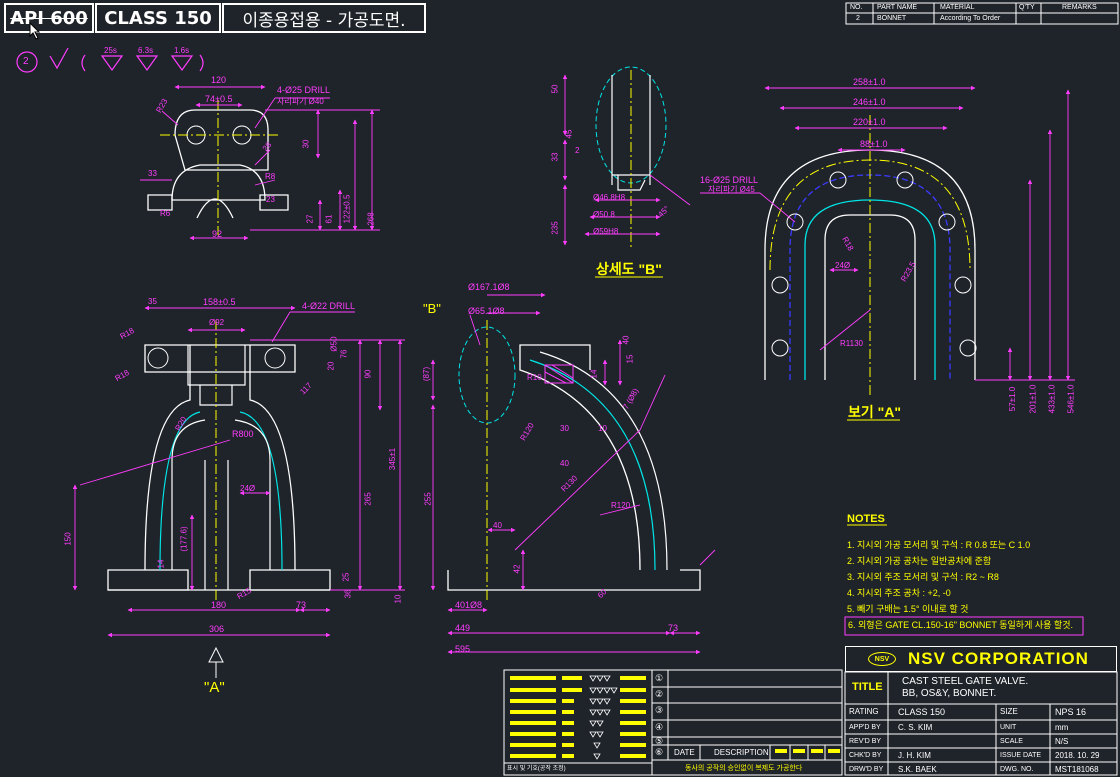 This screenshot has width=1120, height=777. What do you see at coordinates (604, 214) in the screenshot?
I see `detail-b-dim-50-8: Ø50.8` at bounding box center [604, 214].